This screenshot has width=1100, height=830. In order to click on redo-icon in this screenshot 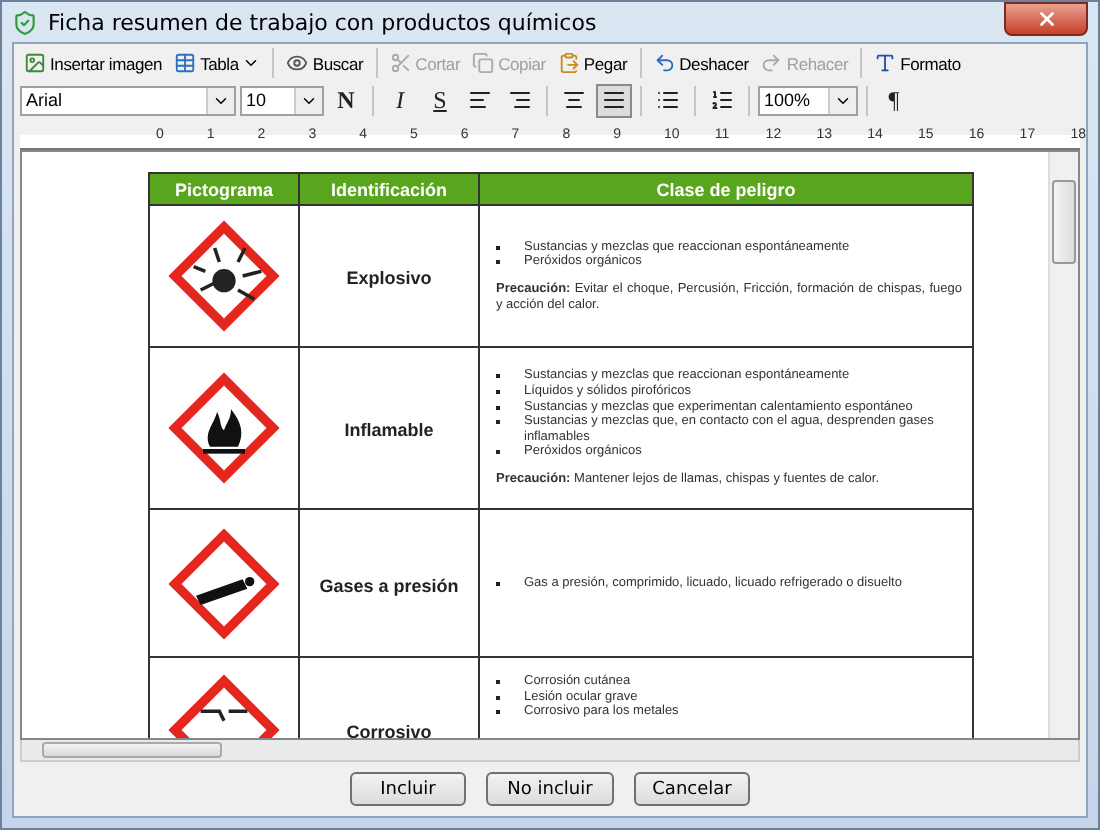, I will do `click(771, 63)`.